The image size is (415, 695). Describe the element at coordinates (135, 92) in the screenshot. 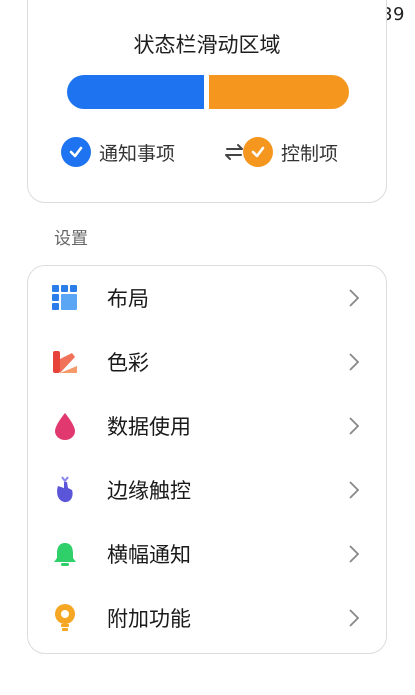

I see `notify-segment` at that location.